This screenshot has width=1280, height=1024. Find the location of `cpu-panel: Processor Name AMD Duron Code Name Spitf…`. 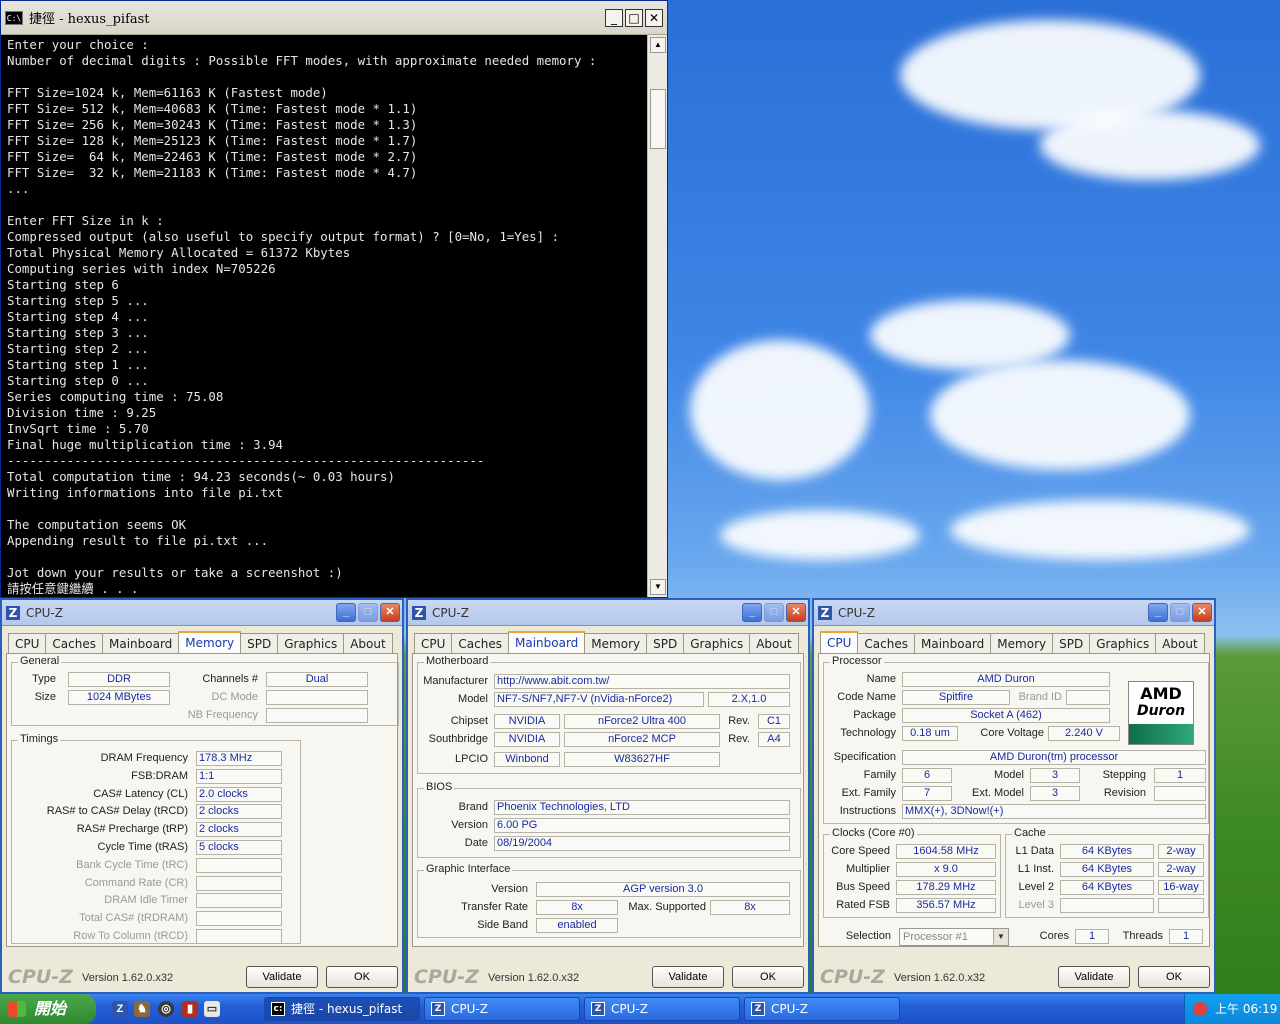

cpu-panel: Processor Name AMD Duron Code Name Spitf… is located at coordinates (1014, 800).